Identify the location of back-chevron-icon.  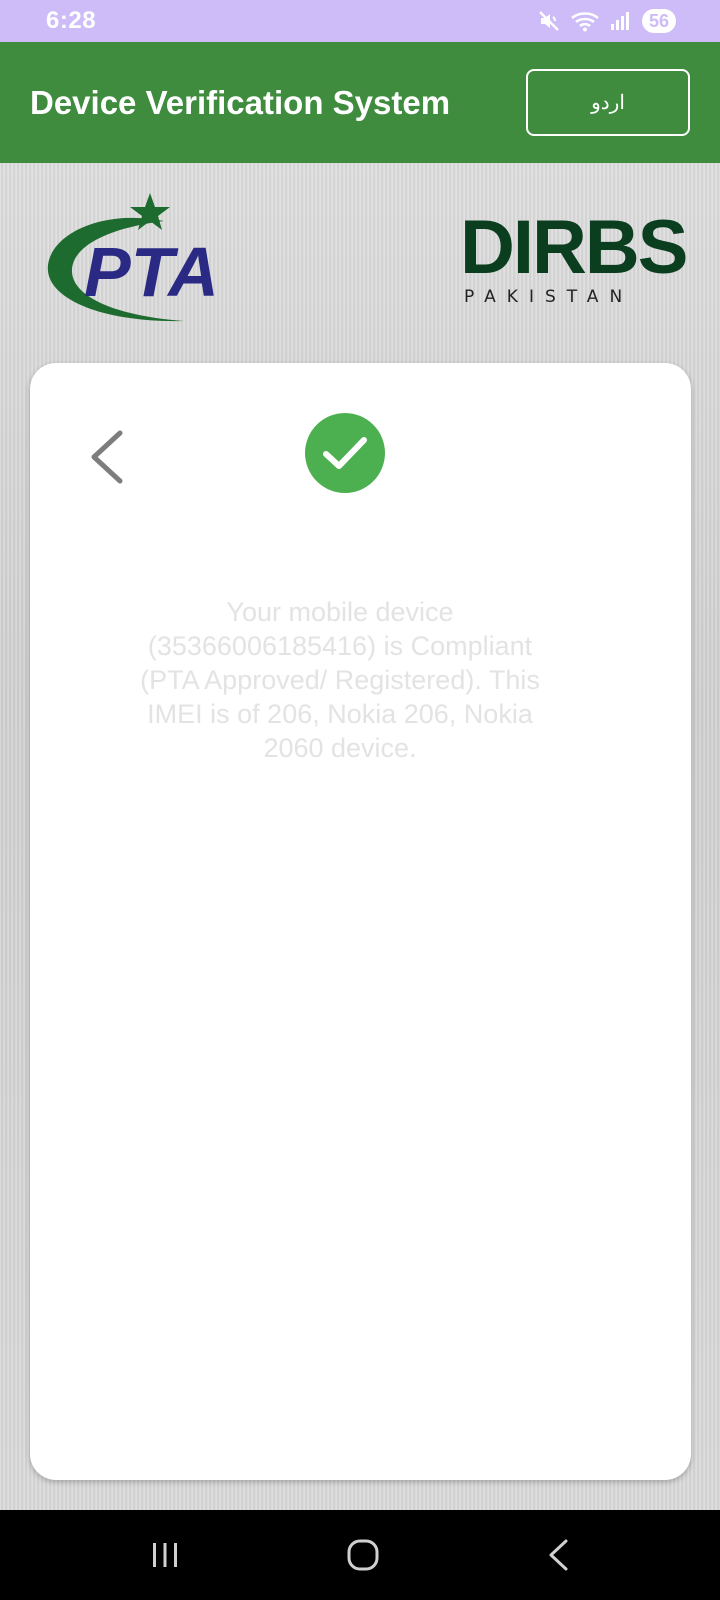
(108, 457).